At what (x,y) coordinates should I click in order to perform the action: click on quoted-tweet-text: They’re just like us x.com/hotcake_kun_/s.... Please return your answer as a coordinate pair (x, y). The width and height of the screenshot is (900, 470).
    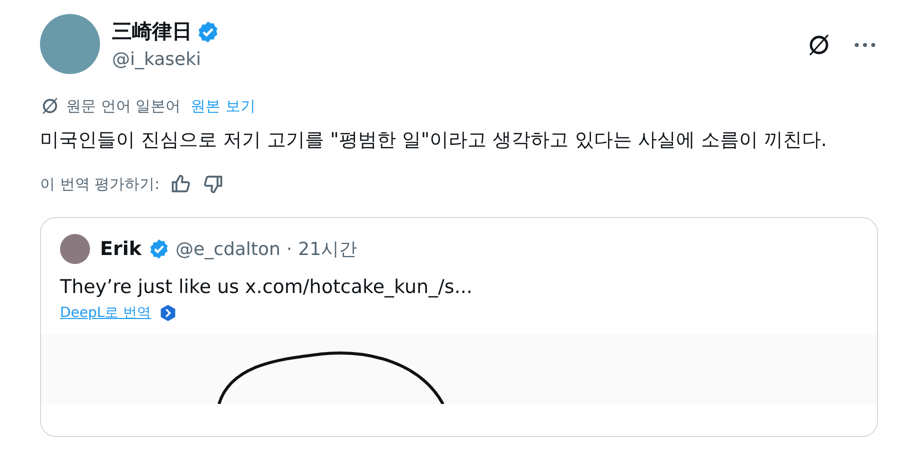
    Looking at the image, I should click on (266, 287).